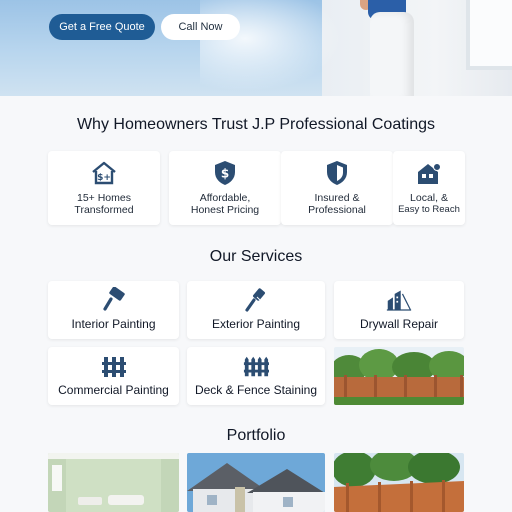  I want to click on get-free-quote-button: Get a Free Quote, so click(102, 27).